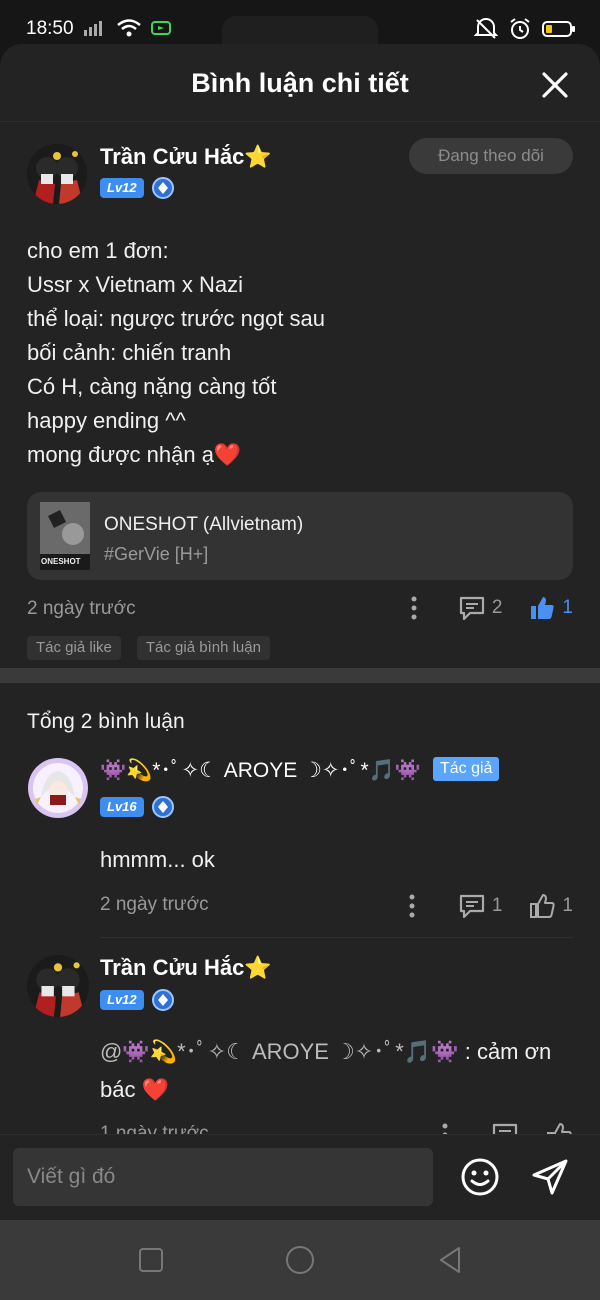  What do you see at coordinates (122, 807) in the screenshot?
I see `level-badge: Lv16` at bounding box center [122, 807].